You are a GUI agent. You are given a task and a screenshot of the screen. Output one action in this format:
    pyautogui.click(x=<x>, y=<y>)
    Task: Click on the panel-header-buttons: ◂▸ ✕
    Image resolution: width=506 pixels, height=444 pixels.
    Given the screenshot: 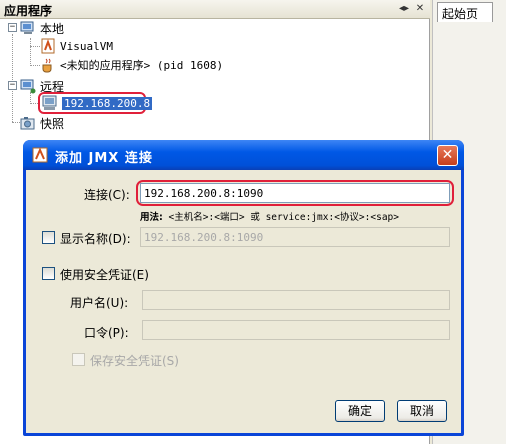 What is the action you would take?
    pyautogui.click(x=412, y=9)
    